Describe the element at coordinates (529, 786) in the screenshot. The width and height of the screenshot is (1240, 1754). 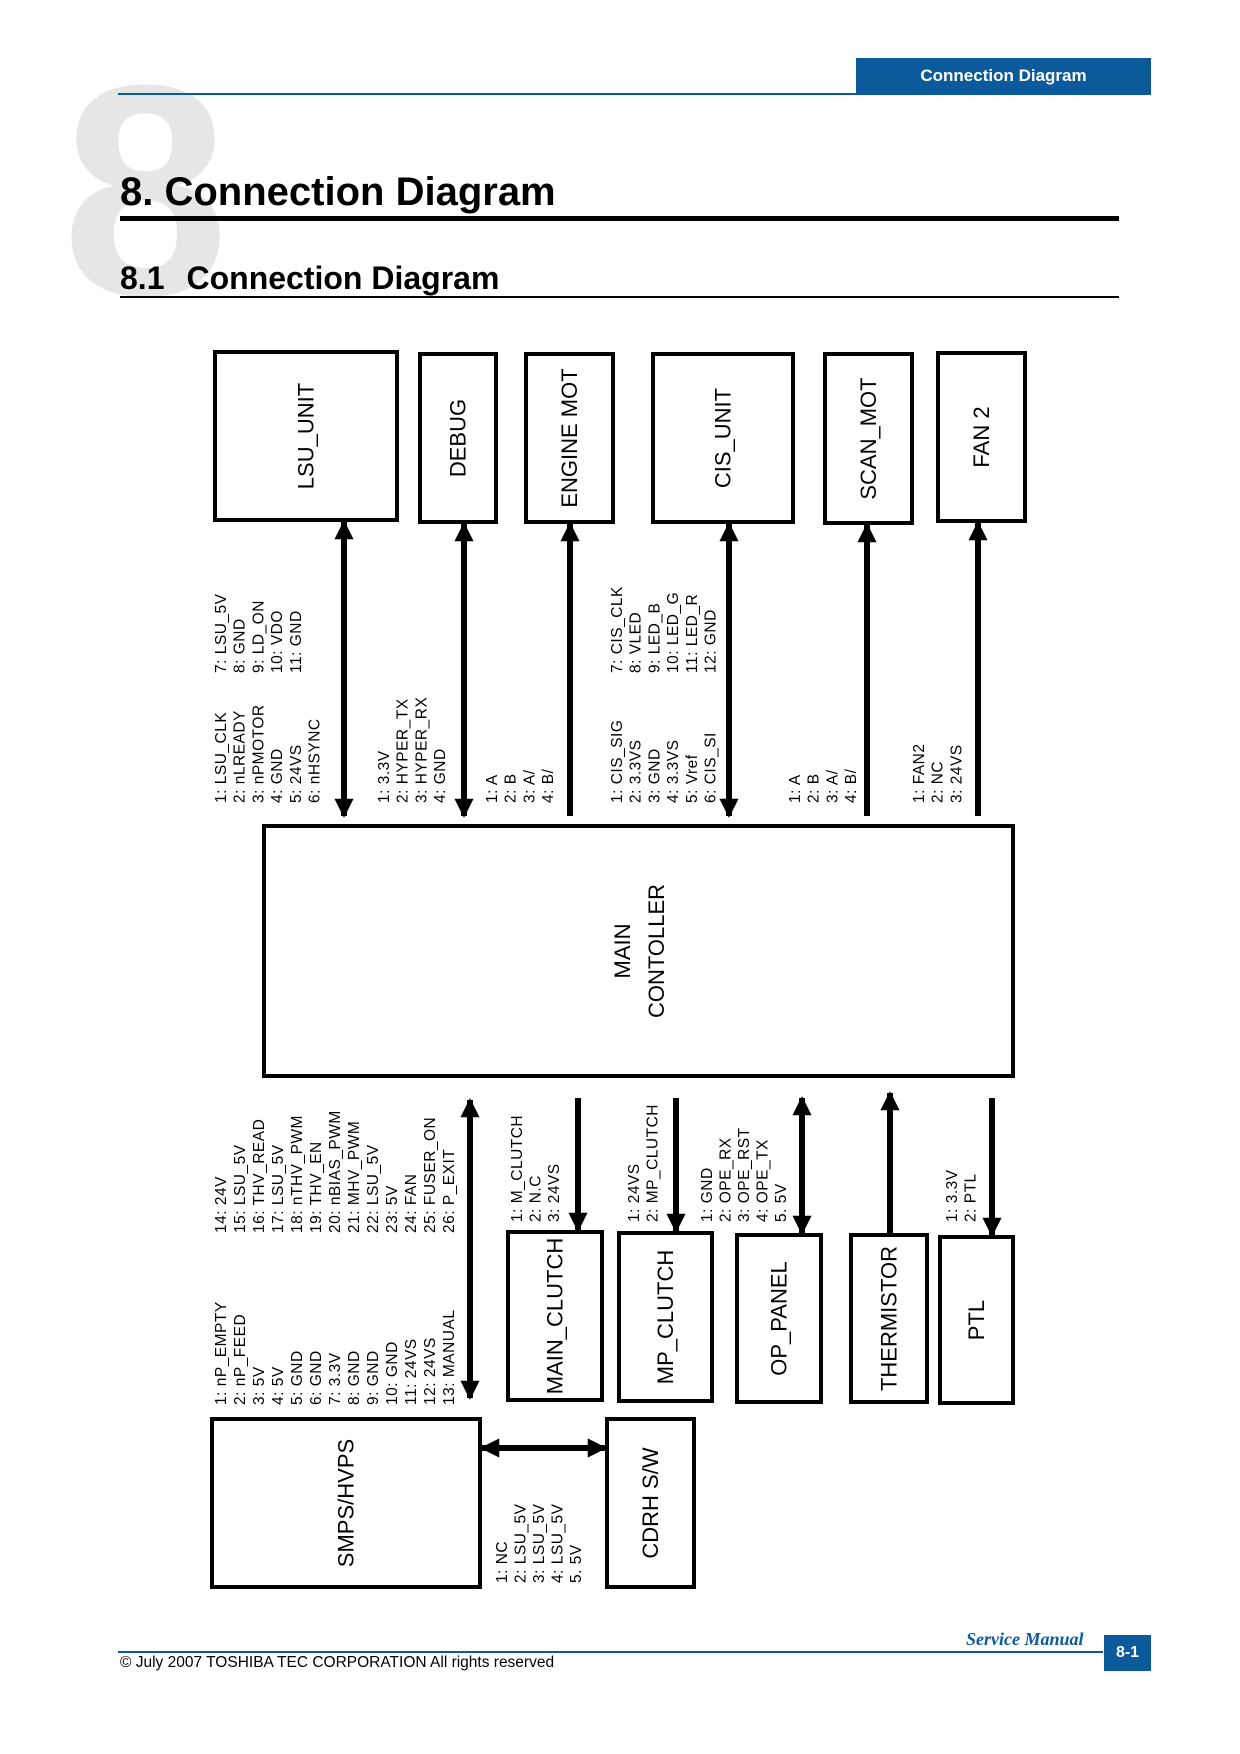
I see `engine-mot-pin-label: 3: A/` at that location.